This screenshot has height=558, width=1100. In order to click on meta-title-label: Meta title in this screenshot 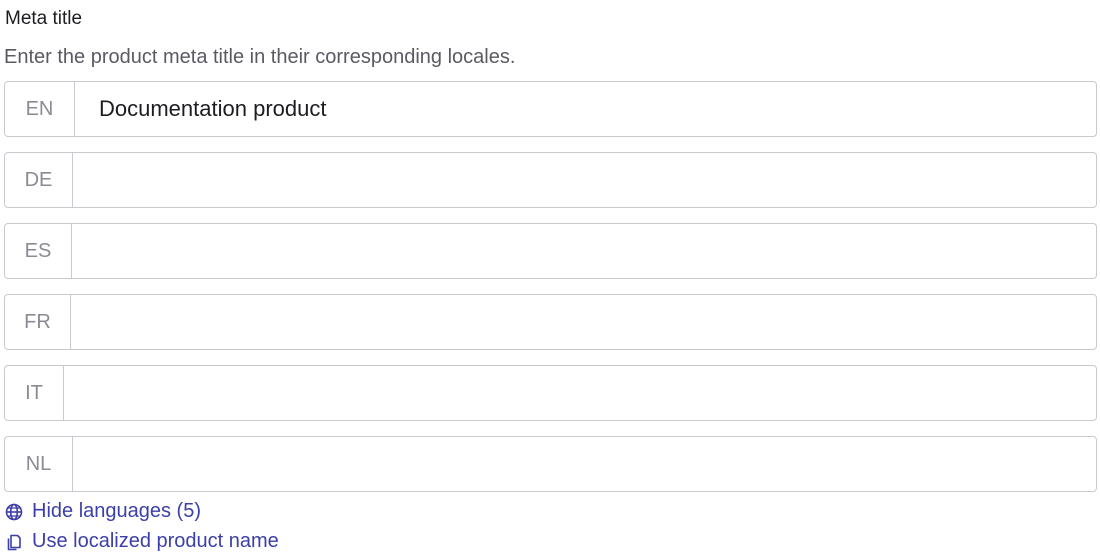, I will do `click(44, 18)`.